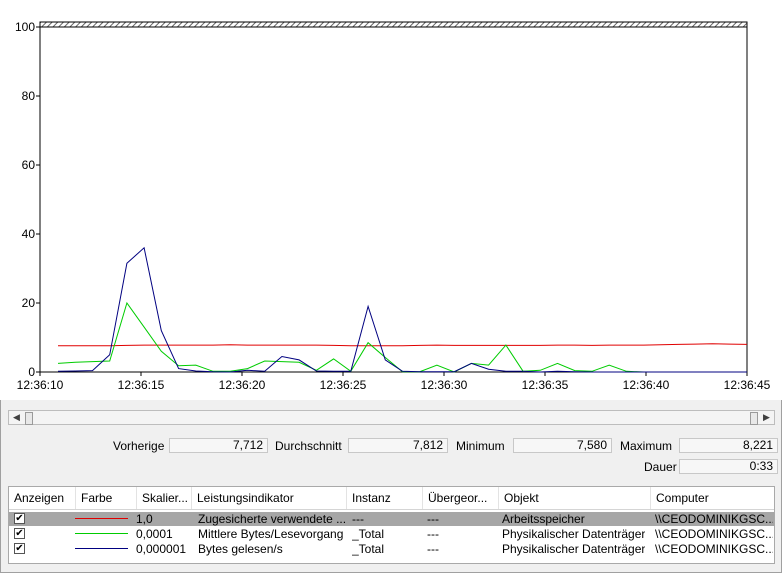 This screenshot has height=573, width=782. Describe the element at coordinates (269, 498) in the screenshot. I see `column-header-counter: Leistungsindikator` at that location.